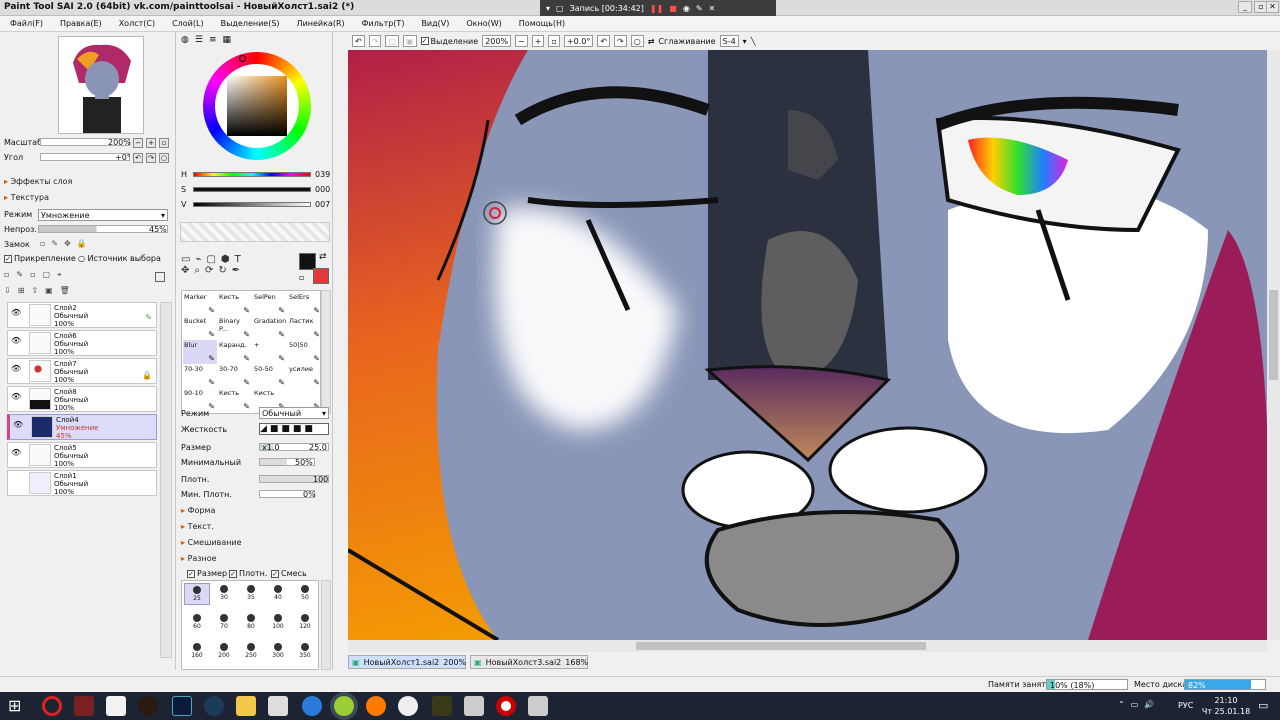  What do you see at coordinates (807, 646) in the screenshot?
I see `horizontal-scrollbar` at bounding box center [807, 646].